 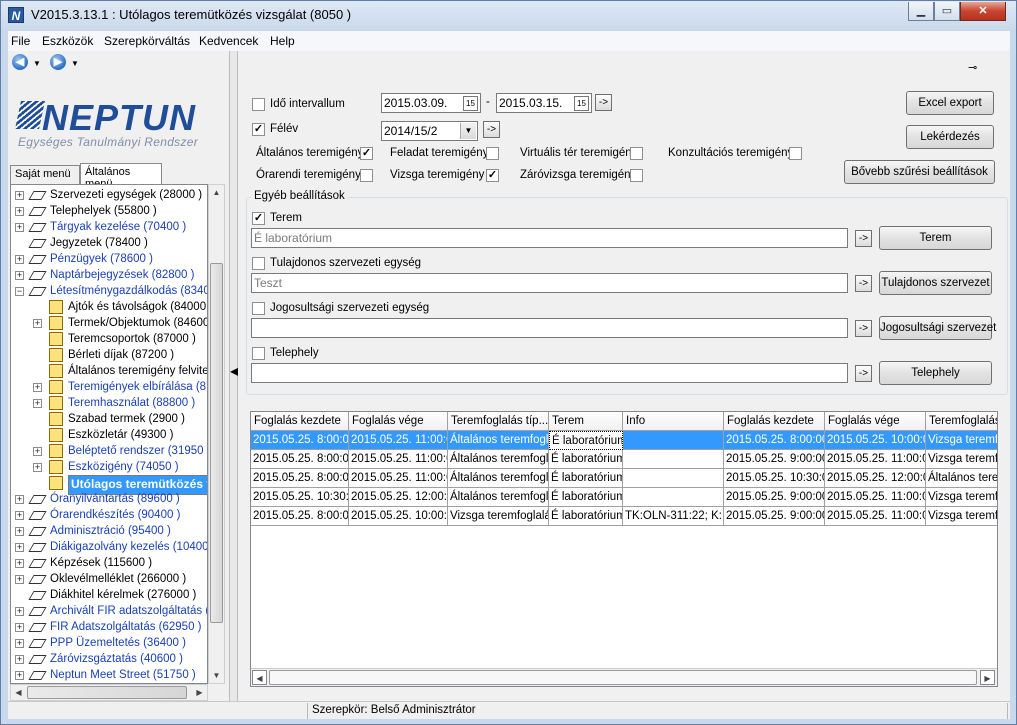 What do you see at coordinates (863, 373) in the screenshot?
I see `telephely-arrow-button: ->` at bounding box center [863, 373].